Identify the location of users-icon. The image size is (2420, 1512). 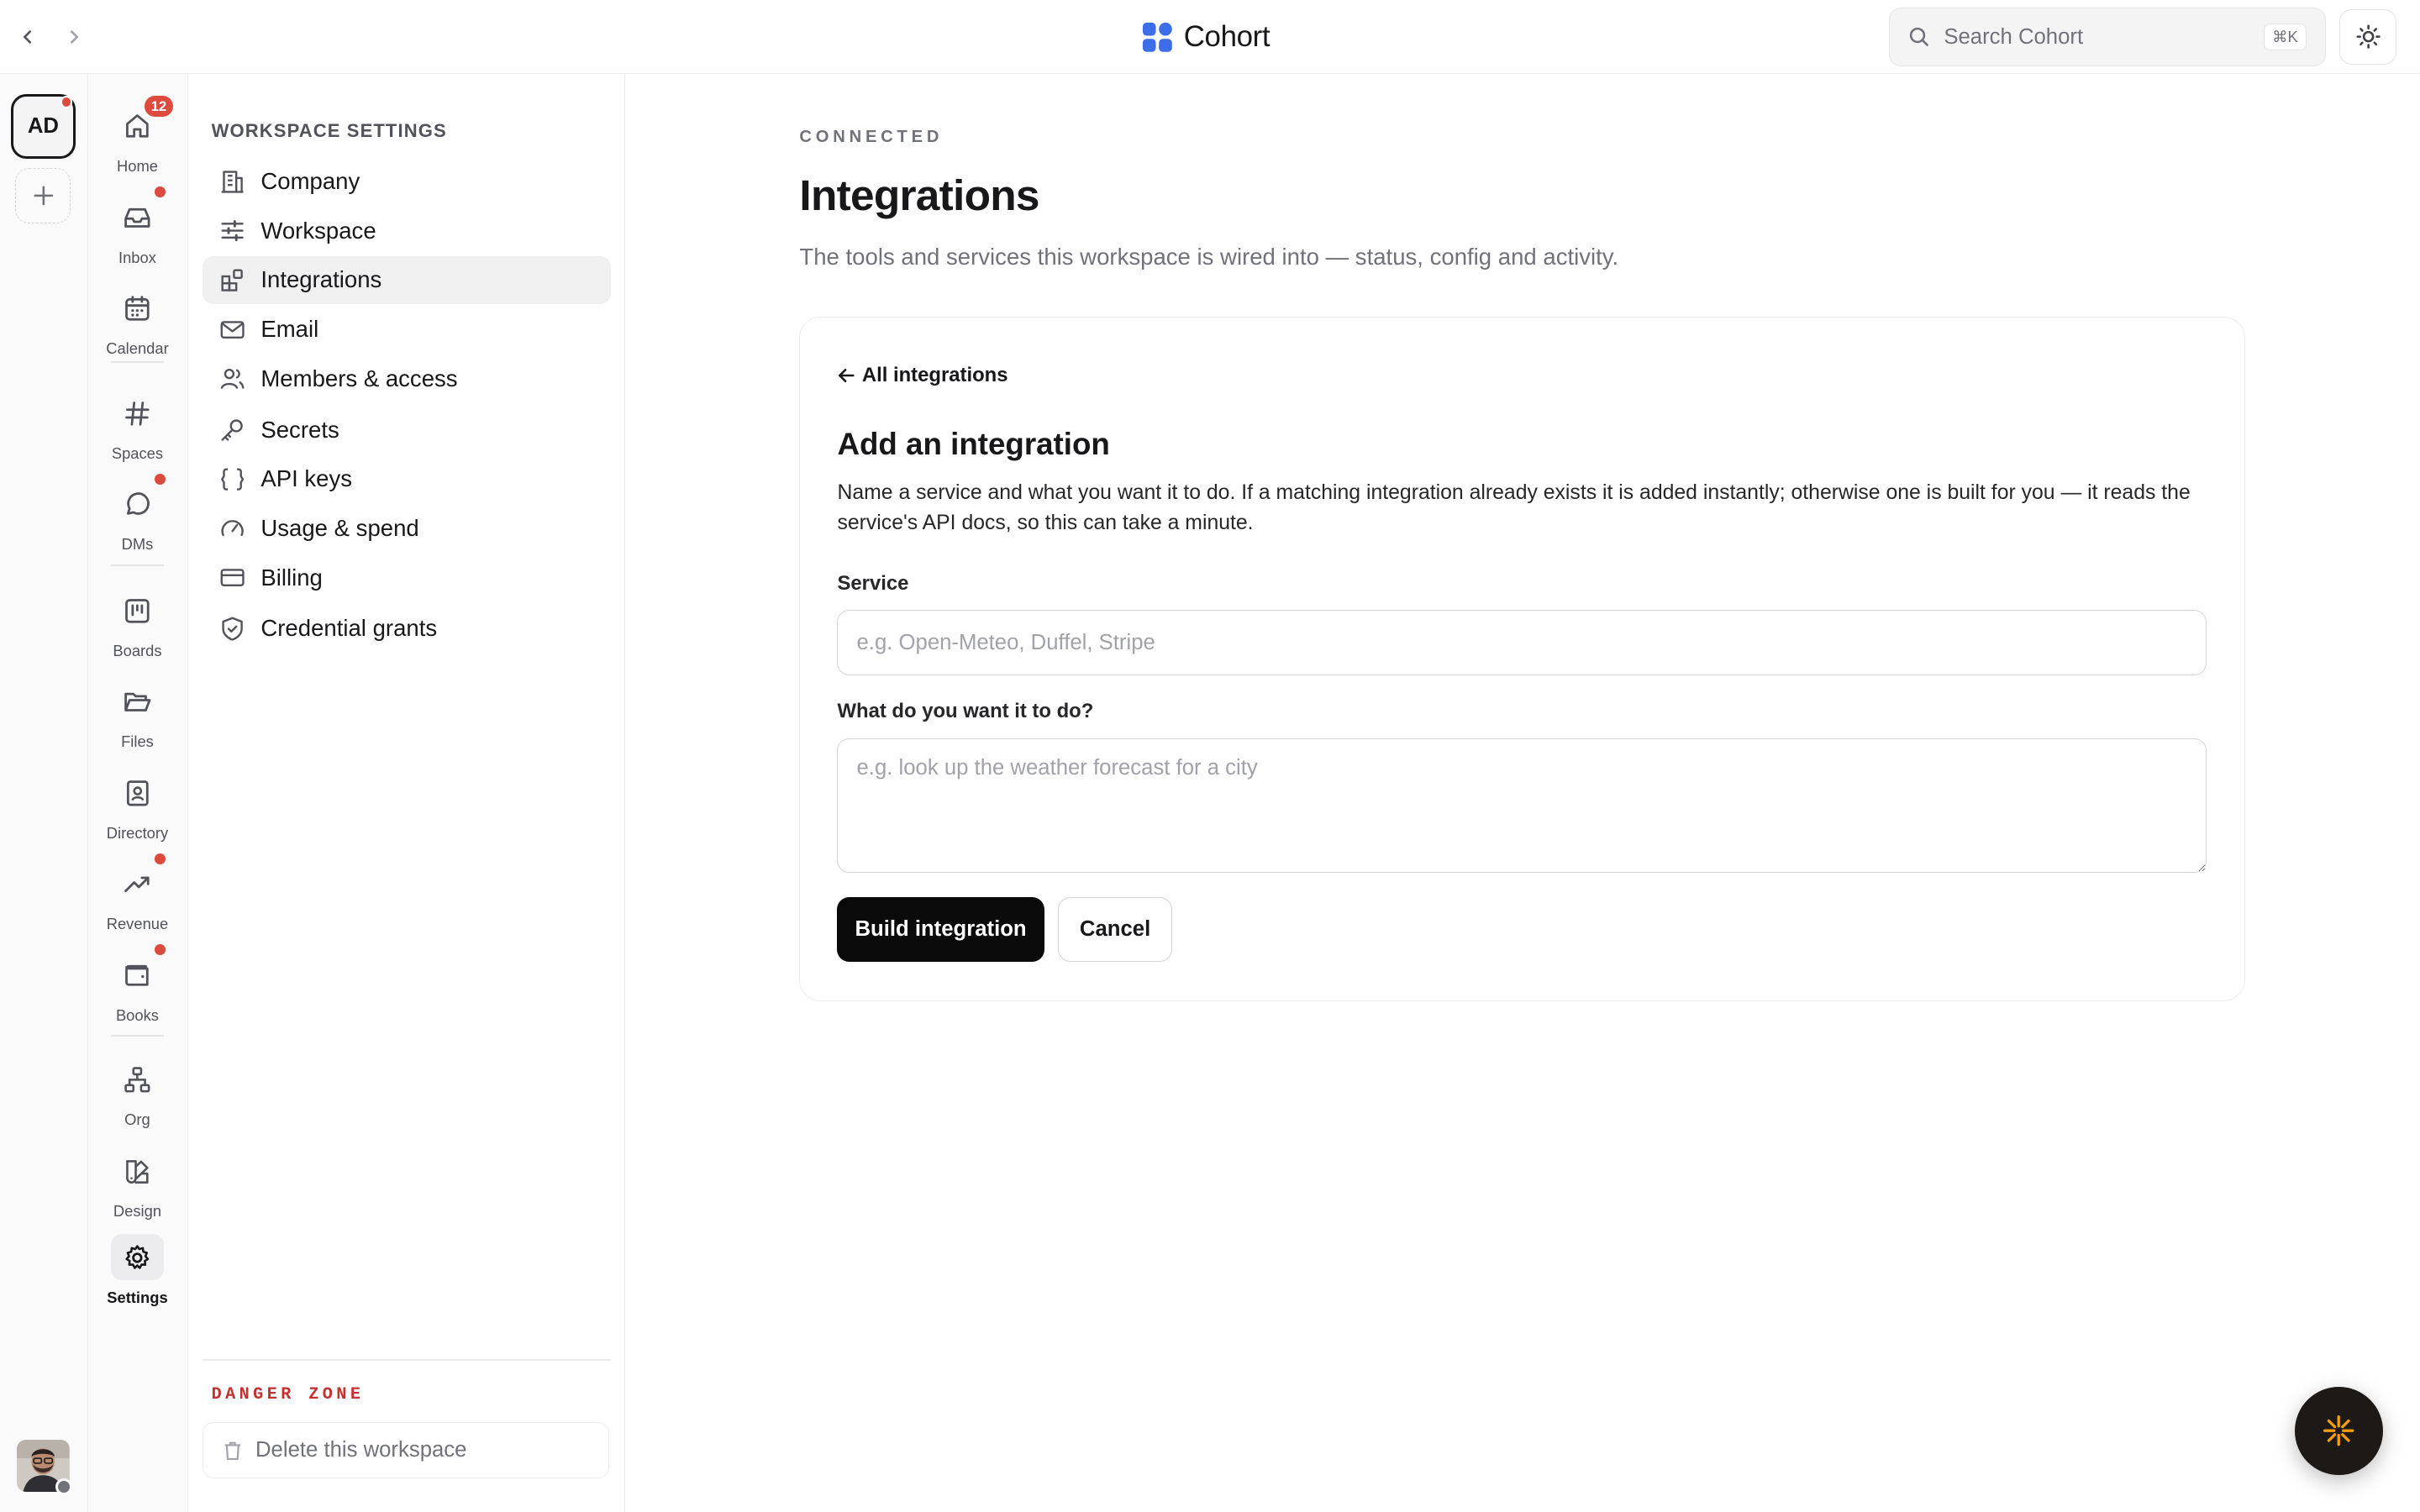
(232, 378).